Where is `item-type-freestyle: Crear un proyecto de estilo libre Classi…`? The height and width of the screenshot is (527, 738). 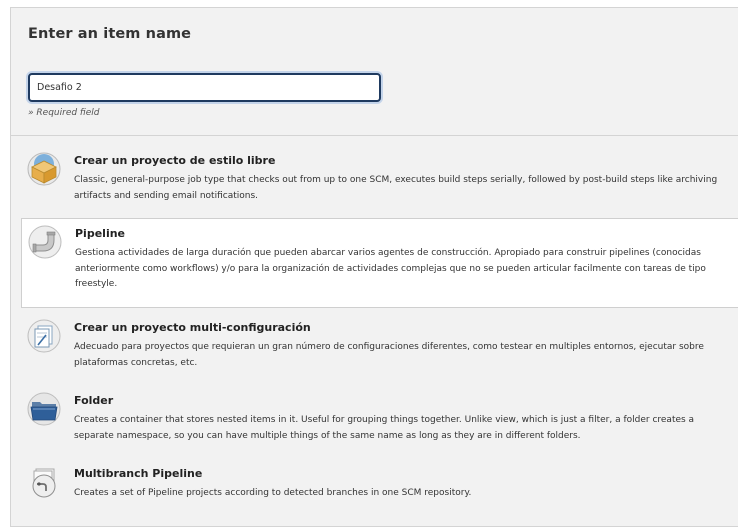
item-type-freestyle: Crear un proyecto de estilo libre Classi… is located at coordinates (379, 180).